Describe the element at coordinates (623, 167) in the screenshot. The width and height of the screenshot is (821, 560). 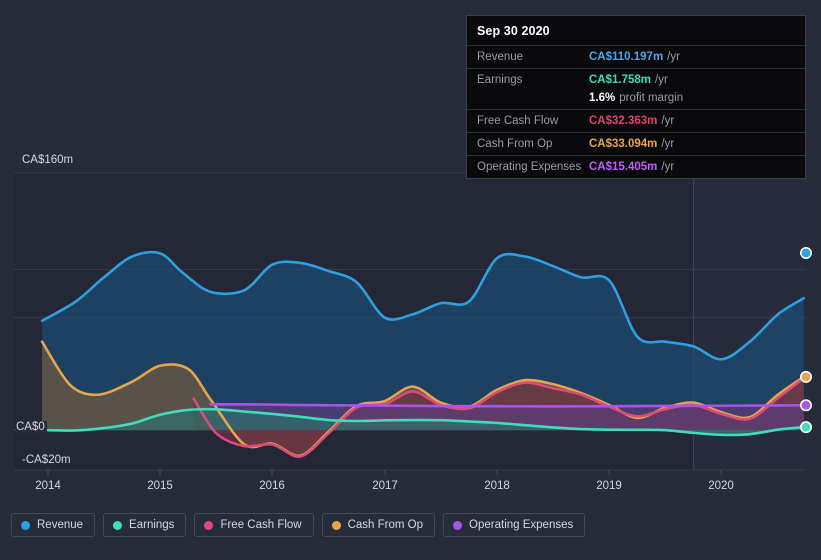
I see `tooltip-value-operating-expenses: CA$15.405m` at that location.